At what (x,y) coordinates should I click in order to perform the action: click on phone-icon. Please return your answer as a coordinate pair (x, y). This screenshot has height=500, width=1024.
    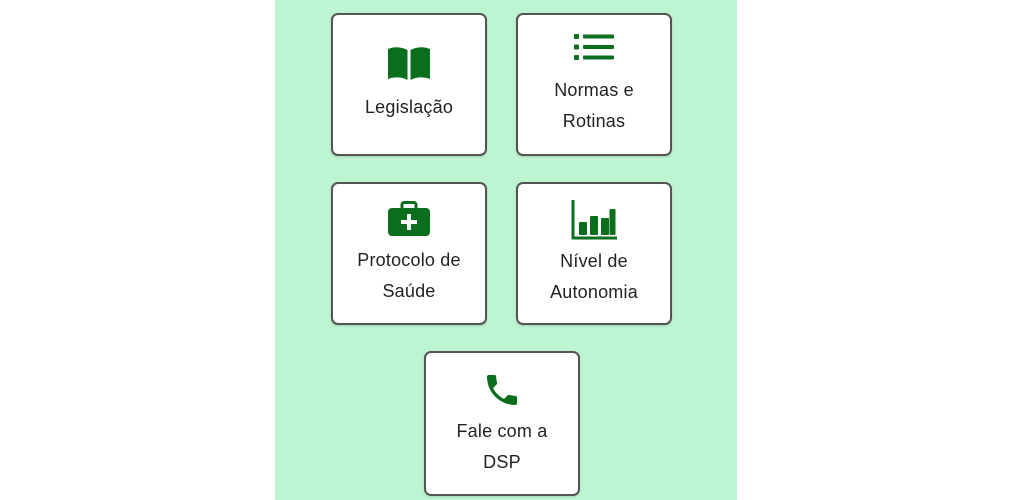
    Looking at the image, I should click on (502, 389).